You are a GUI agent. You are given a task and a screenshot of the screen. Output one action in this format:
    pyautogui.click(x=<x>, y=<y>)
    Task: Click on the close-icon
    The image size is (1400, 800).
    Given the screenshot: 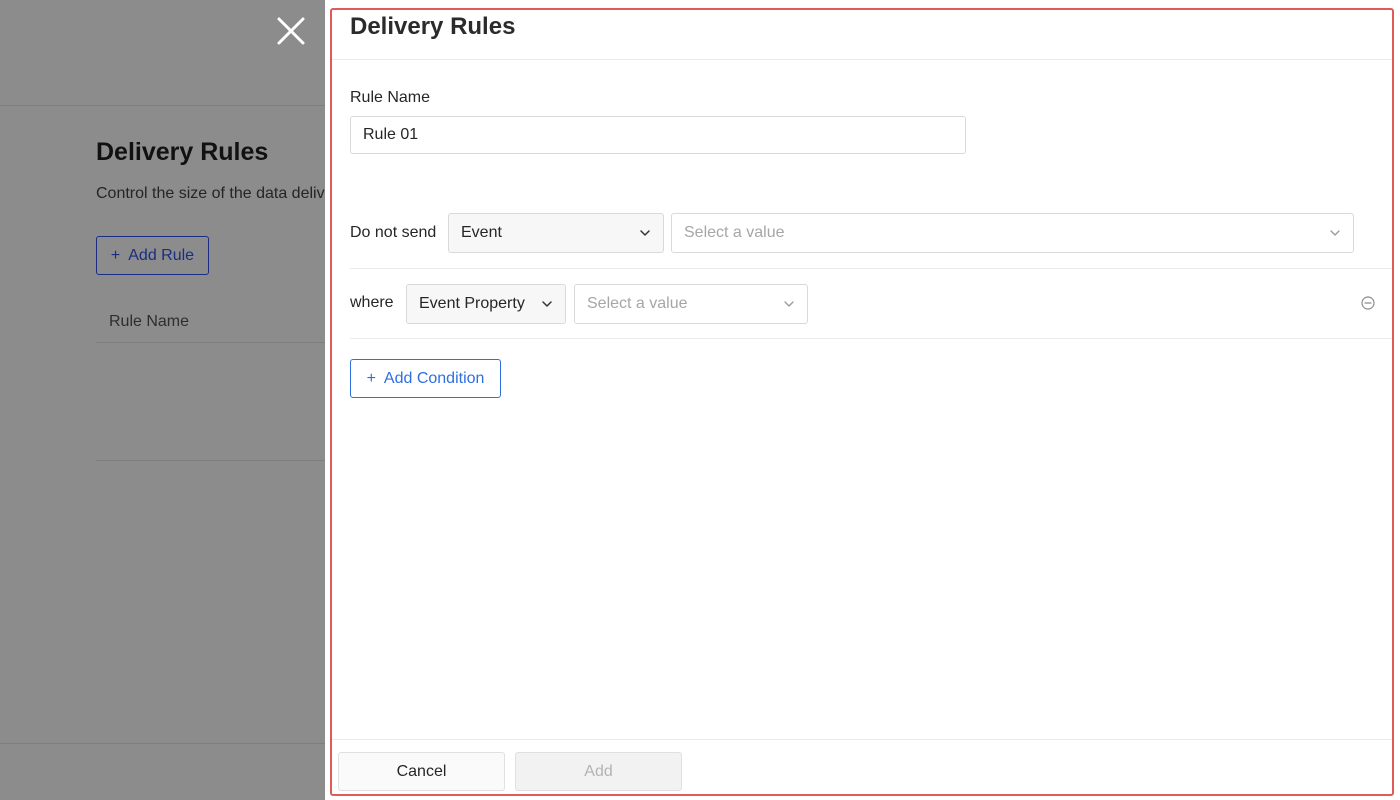 What is the action you would take?
    pyautogui.click(x=291, y=31)
    